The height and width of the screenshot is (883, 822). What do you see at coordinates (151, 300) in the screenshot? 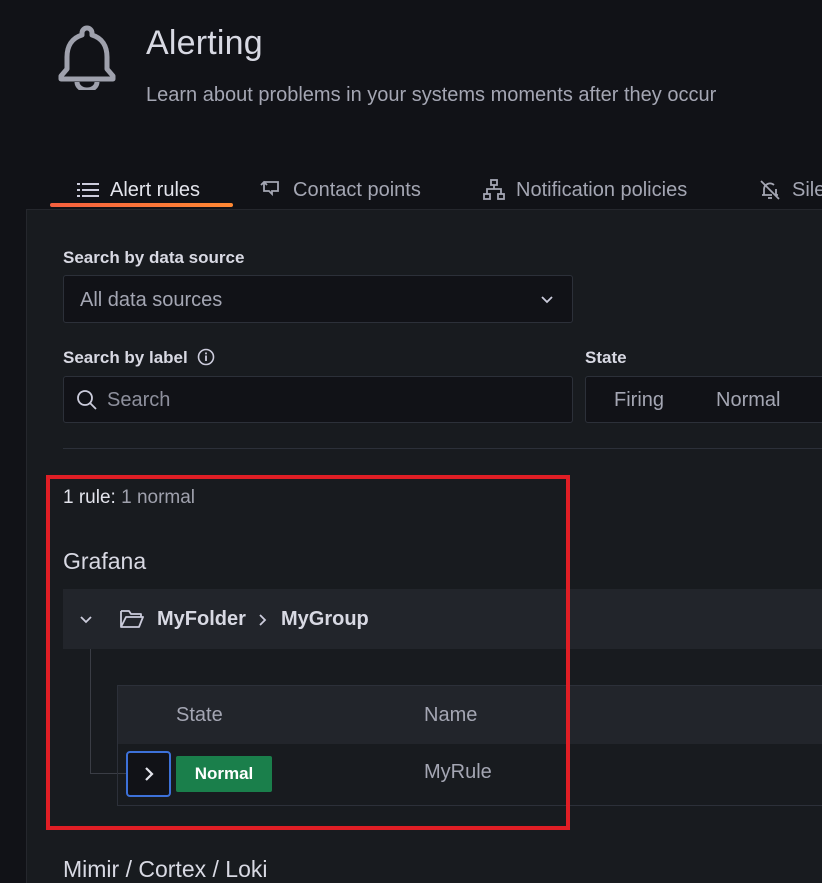
I see `datasource-select-value: All data sources` at bounding box center [151, 300].